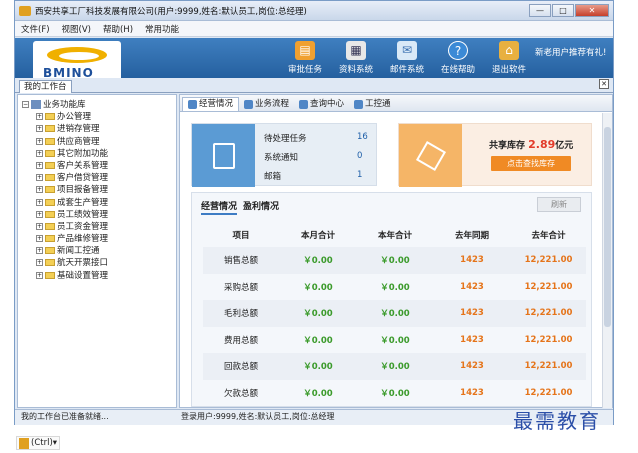  Describe the element at coordinates (563, 10) in the screenshot. I see `maximize-button: □` at that location.